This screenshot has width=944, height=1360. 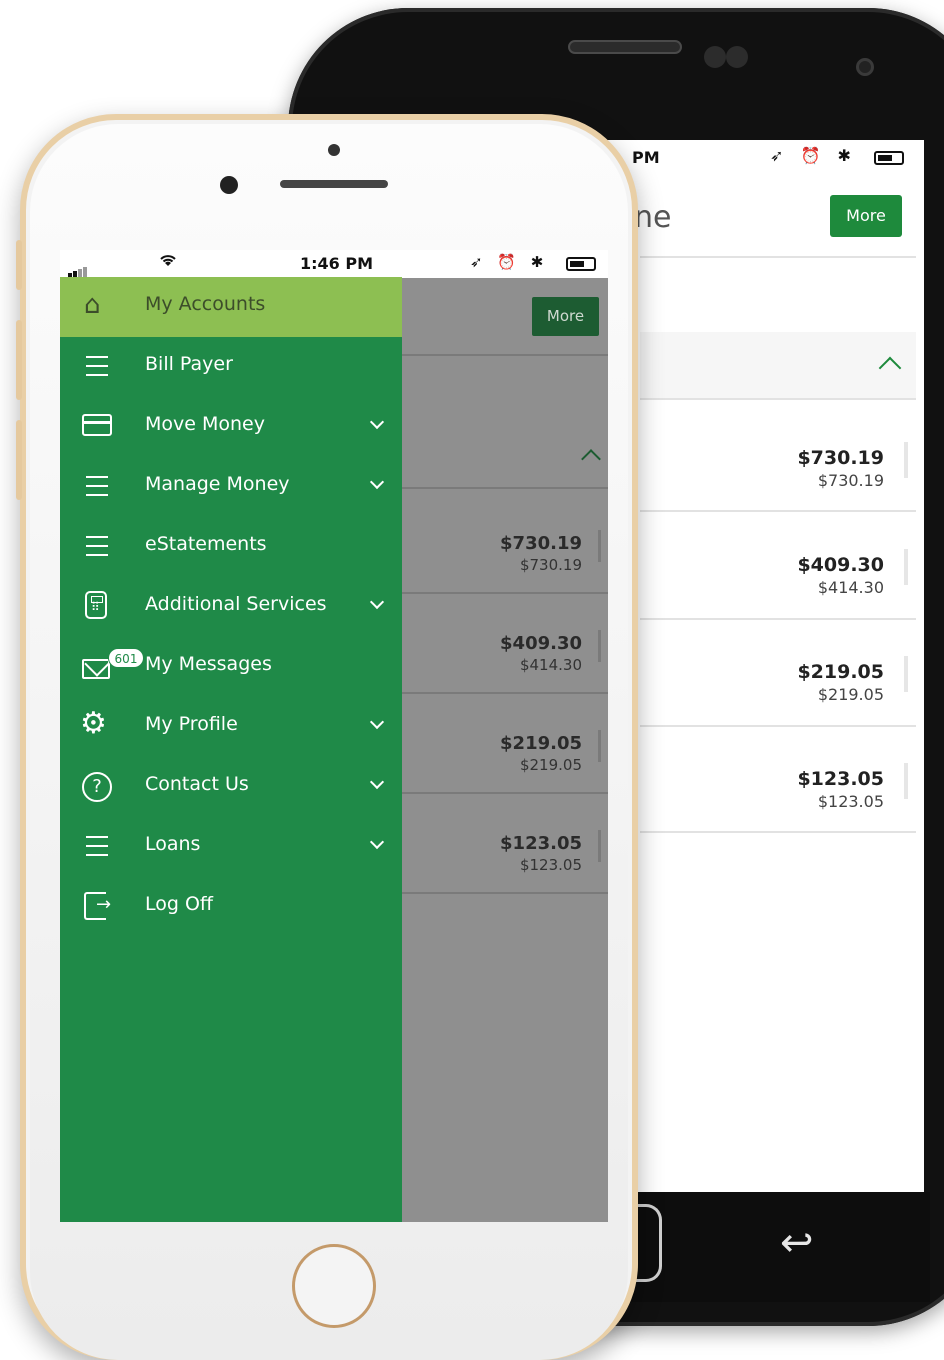 I want to click on menu-item-additional-services: Additional Services, so click(x=231, y=607).